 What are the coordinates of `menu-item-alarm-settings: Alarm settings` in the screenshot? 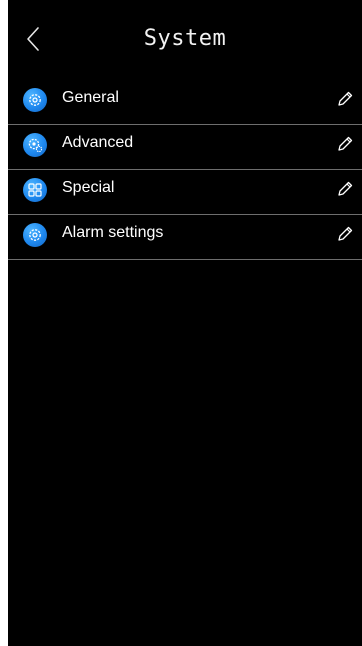 It's located at (185, 237).